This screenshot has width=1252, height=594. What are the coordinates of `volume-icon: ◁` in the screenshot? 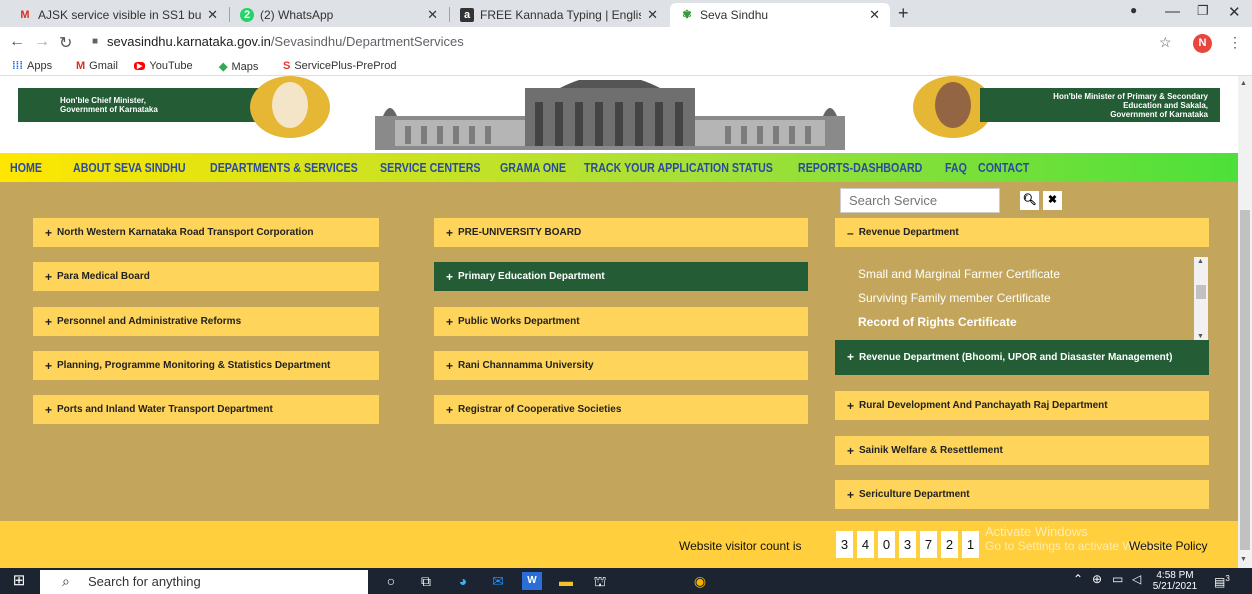 It's located at (1136, 579).